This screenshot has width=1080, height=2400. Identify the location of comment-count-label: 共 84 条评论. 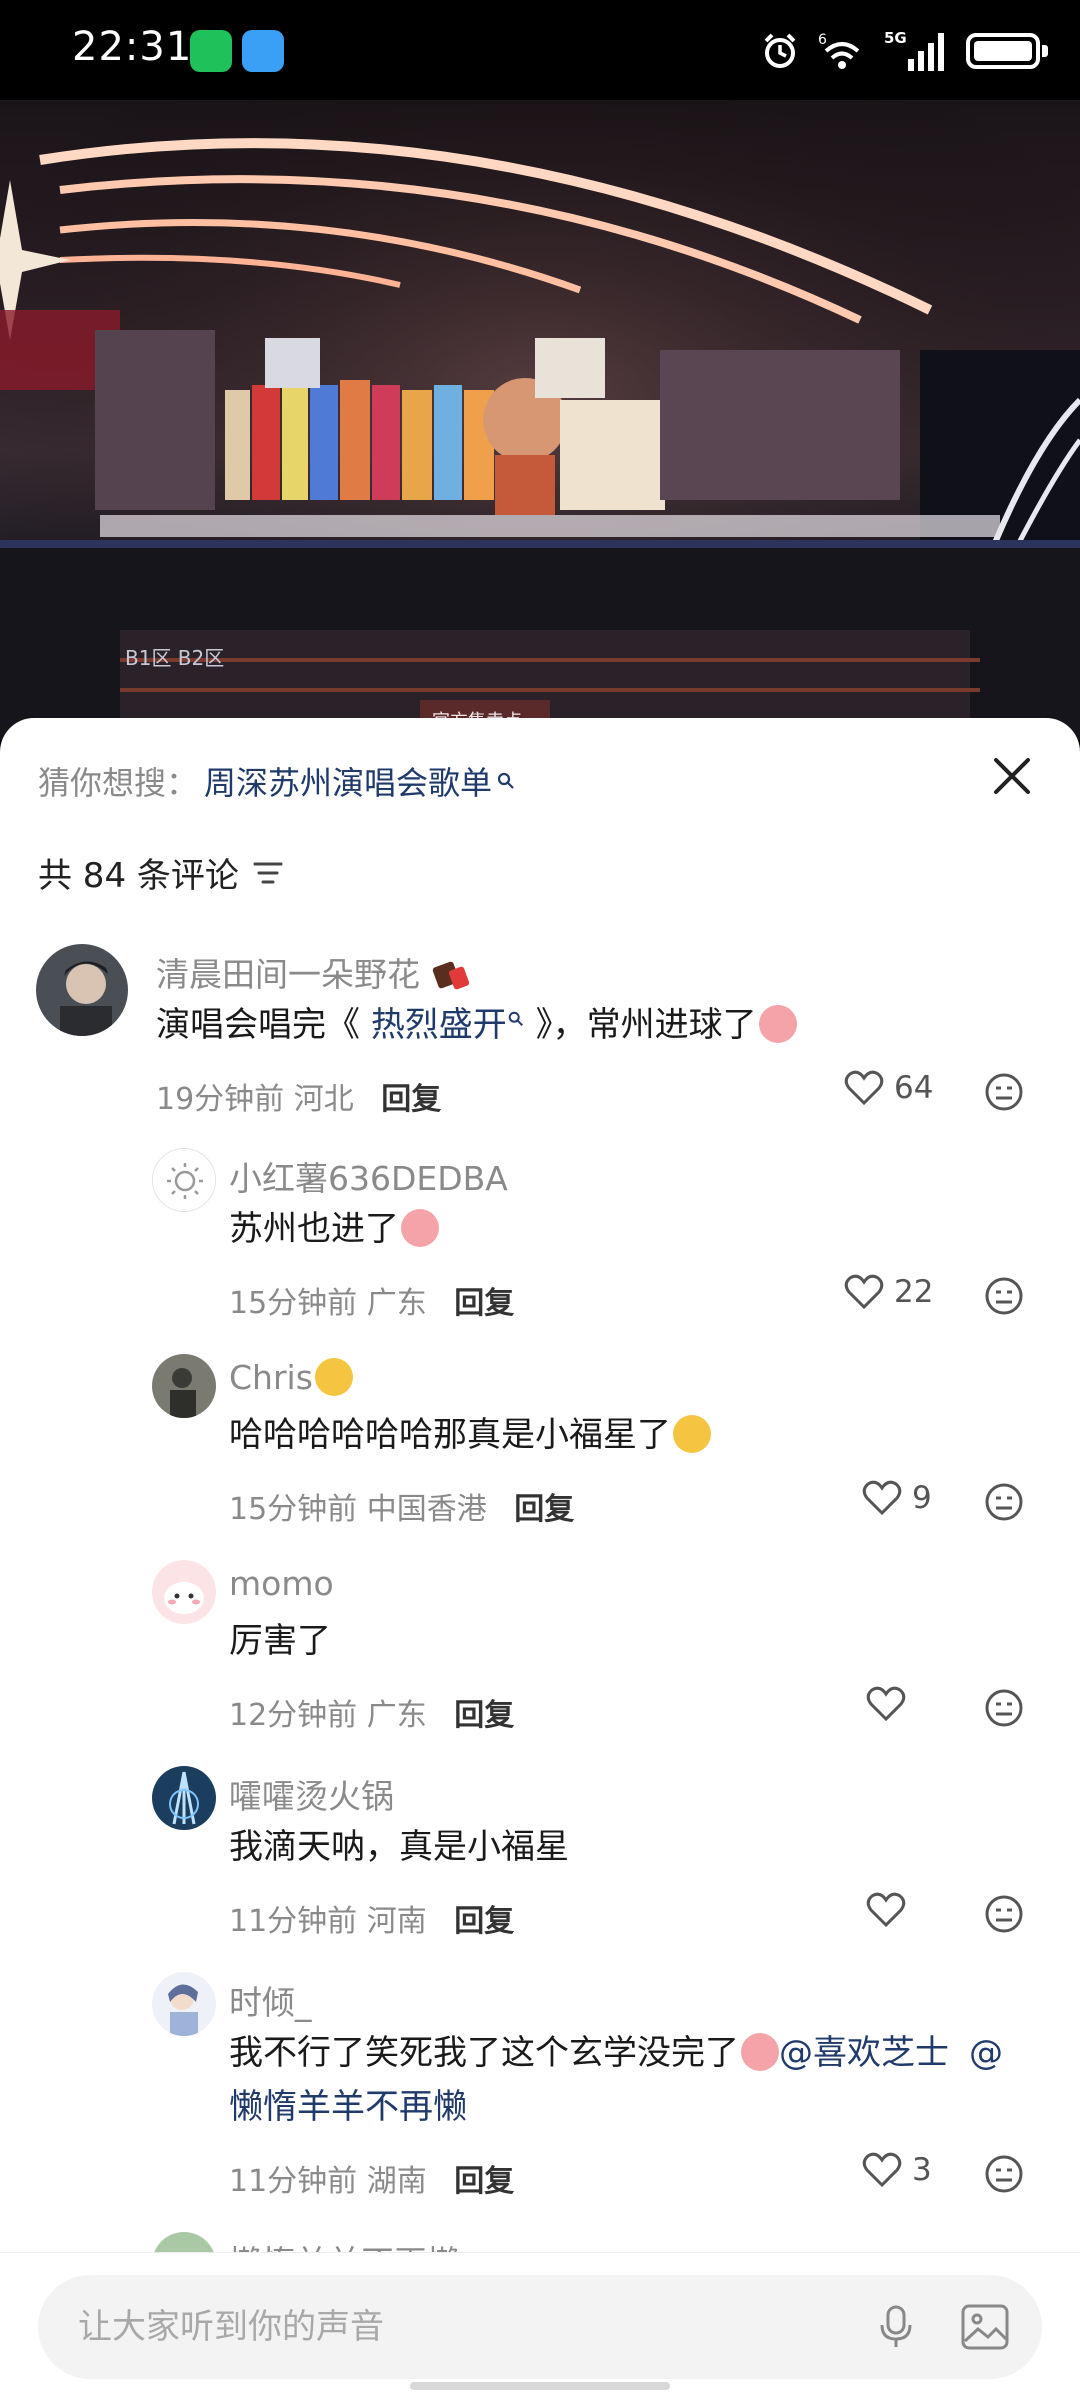
(138, 876).